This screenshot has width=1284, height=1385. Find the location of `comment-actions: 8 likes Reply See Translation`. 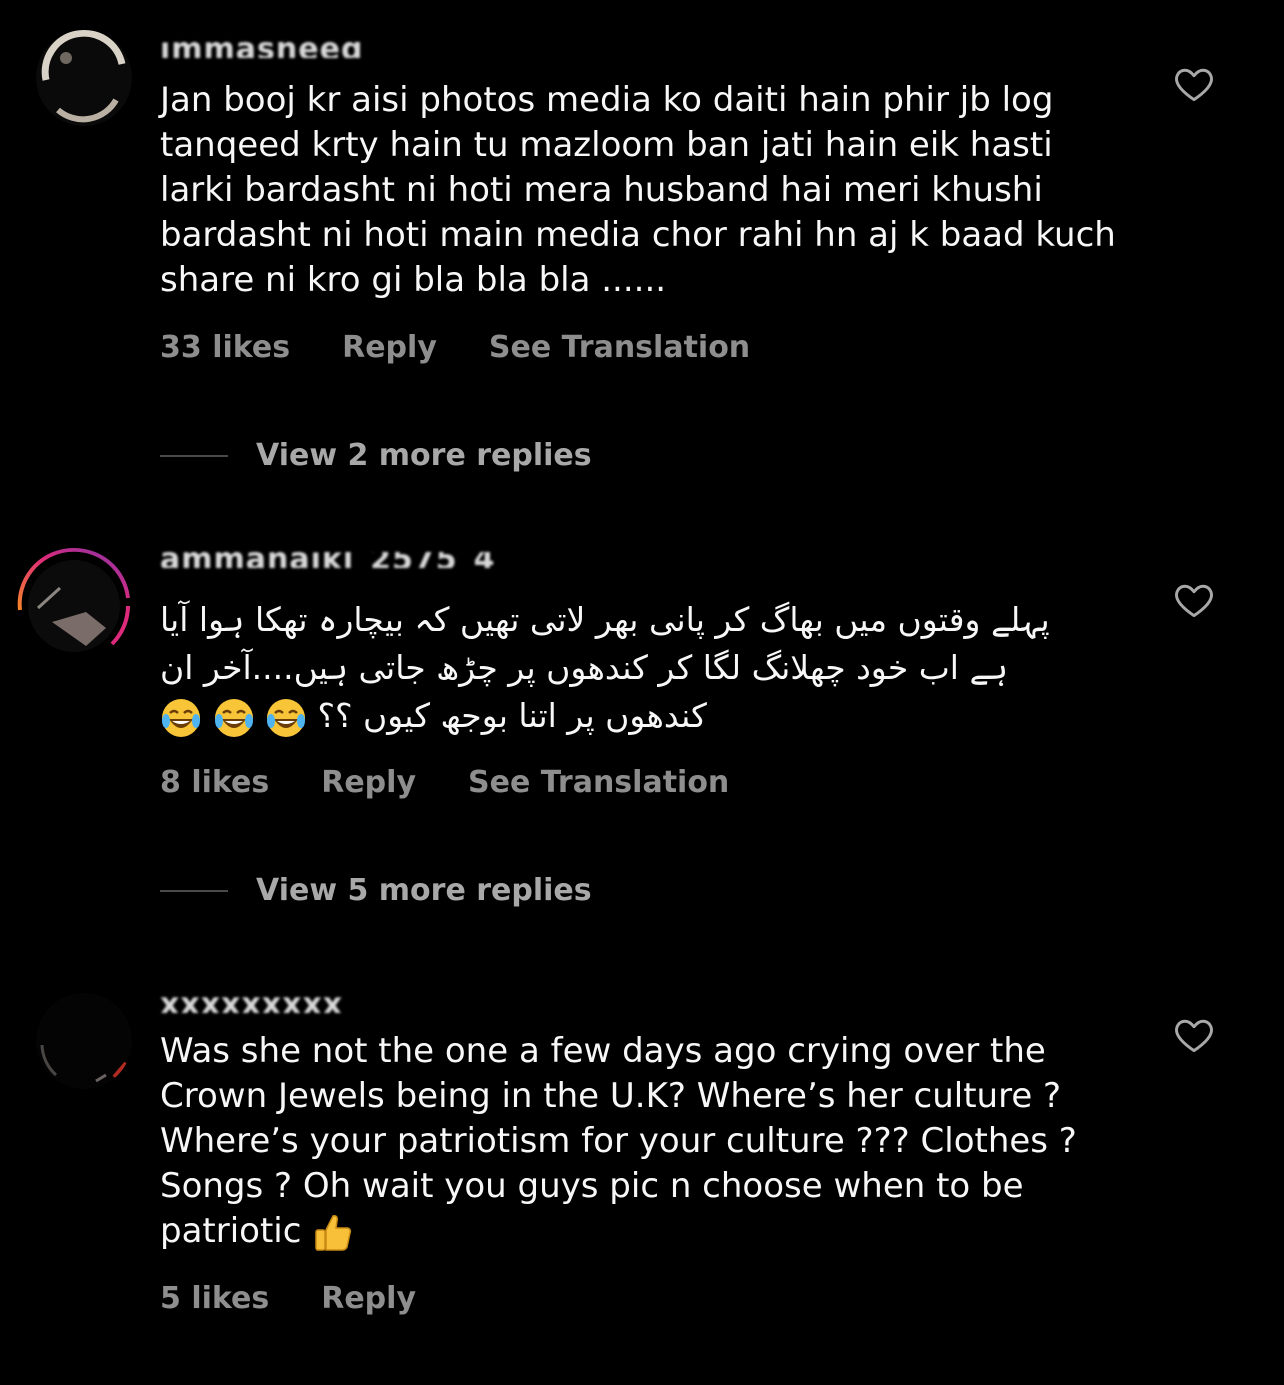

comment-actions: 8 likes Reply See Translation is located at coordinates (444, 782).